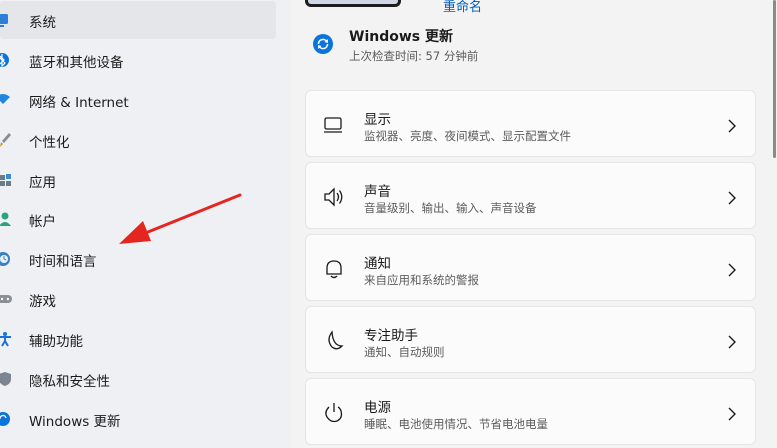 The image size is (777, 448). Describe the element at coordinates (334, 125) in the screenshot. I see `display-icon` at that location.